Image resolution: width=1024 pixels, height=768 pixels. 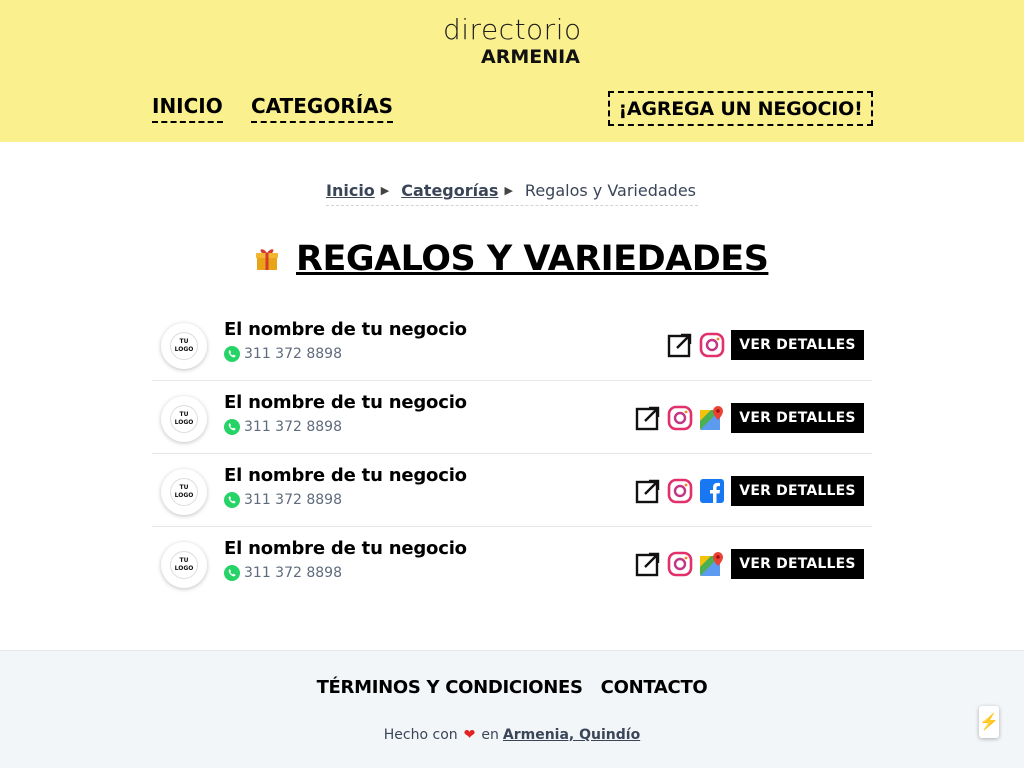 I want to click on brand-logo: directorio ARMENIA, so click(x=543, y=41).